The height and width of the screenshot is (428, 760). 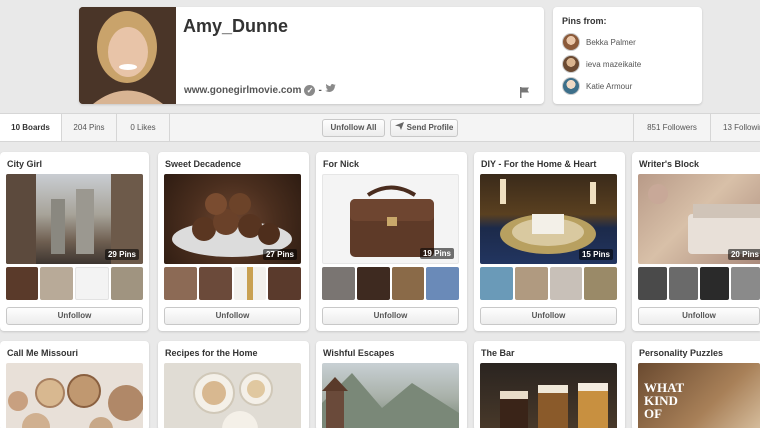 What do you see at coordinates (143, 127) in the screenshot?
I see `tab-likes: 0 Likes` at bounding box center [143, 127].